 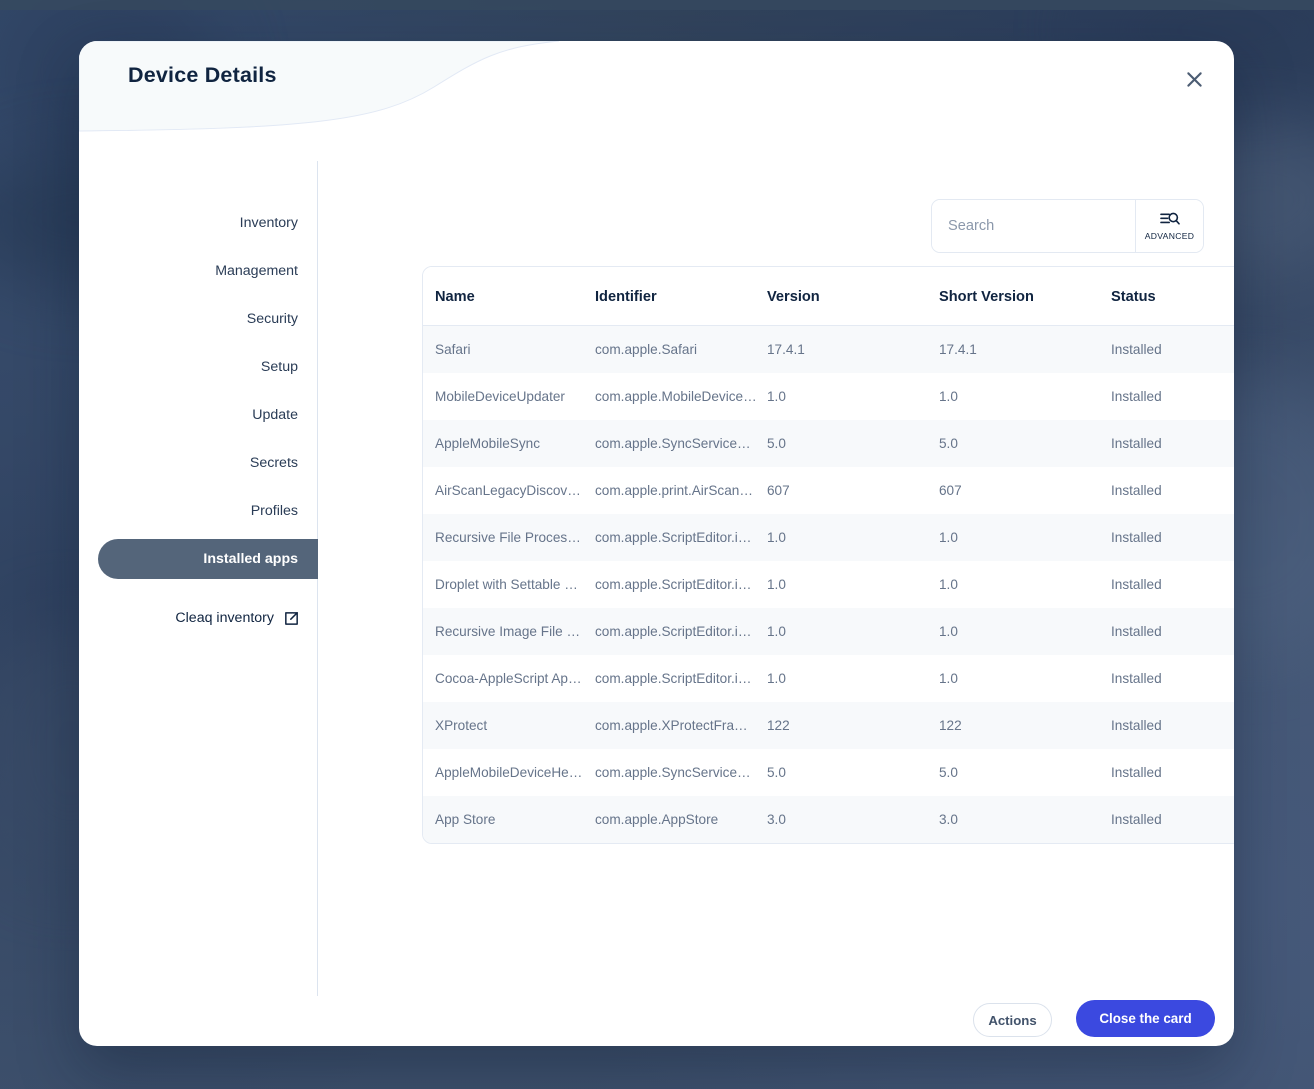 I want to click on cell-identifier: com.apple.print.AirScanLegacyDiscovery, so click(x=681, y=490).